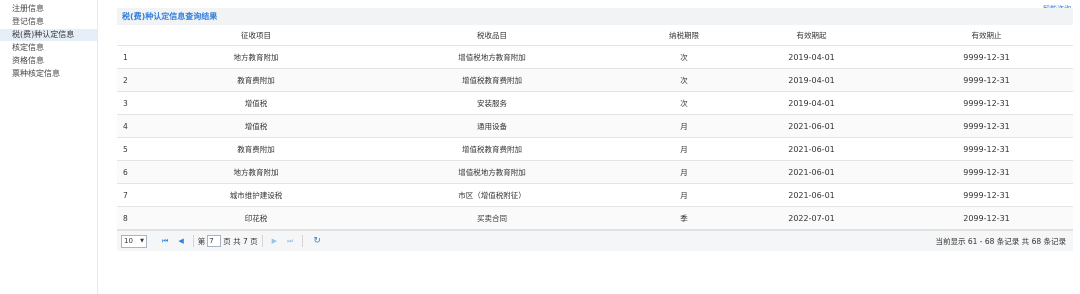 Image resolution: width=1080 pixels, height=294 pixels. Describe the element at coordinates (145, 195) in the screenshot. I see `table-cell: 7` at that location.